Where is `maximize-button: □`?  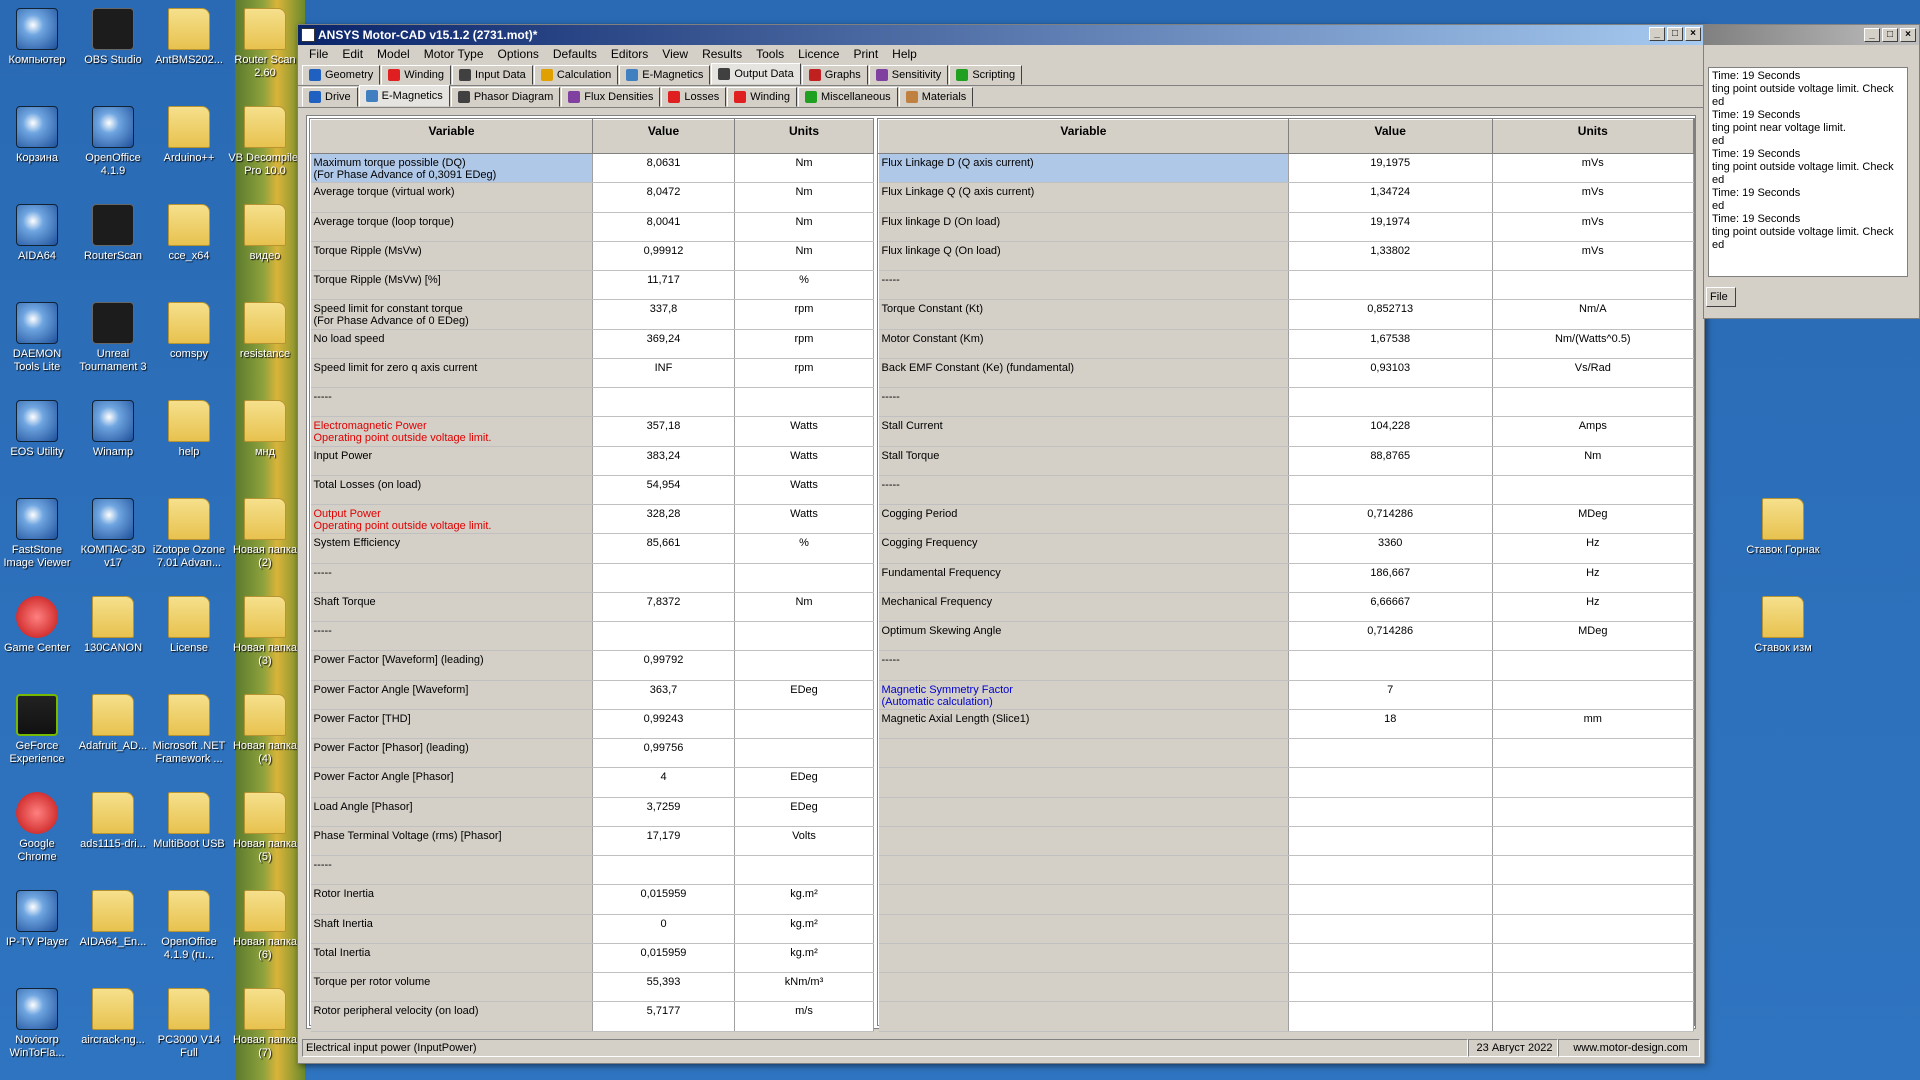
maximize-button: □ is located at coordinates (1675, 34).